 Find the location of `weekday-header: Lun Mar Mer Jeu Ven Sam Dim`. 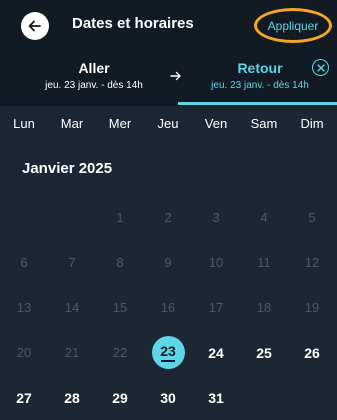

weekday-header: Lun Mar Mer Jeu Ven Sam Dim is located at coordinates (168, 126).